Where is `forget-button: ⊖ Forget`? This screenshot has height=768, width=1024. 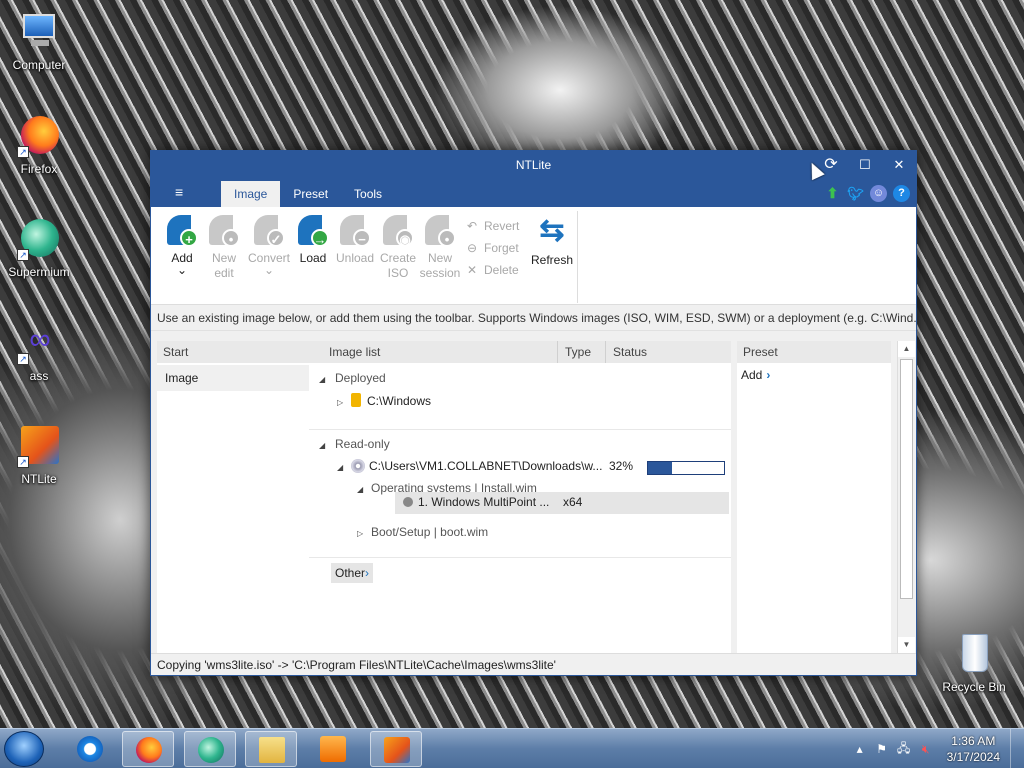 forget-button: ⊖ Forget is located at coordinates (491, 248).